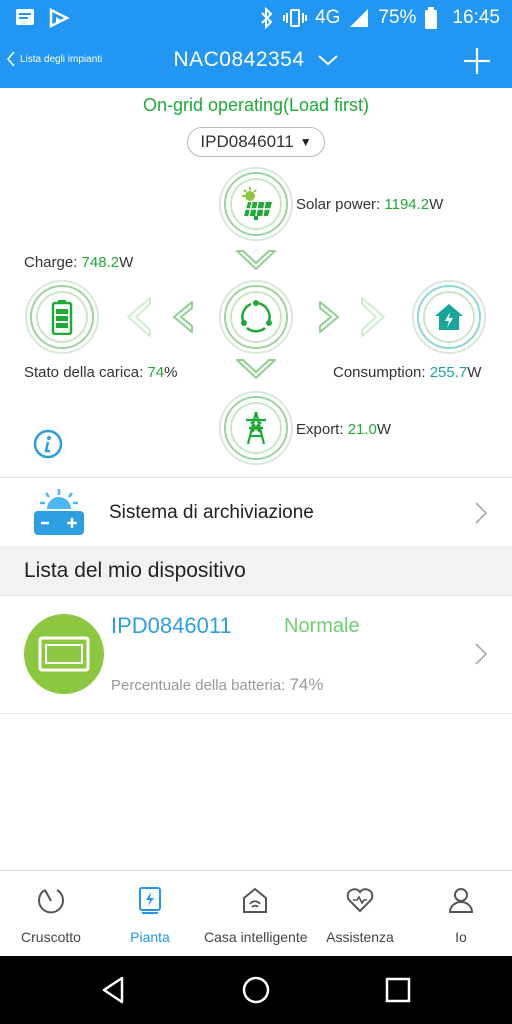 The width and height of the screenshot is (512, 1024). I want to click on battery-icon, so click(431, 18).